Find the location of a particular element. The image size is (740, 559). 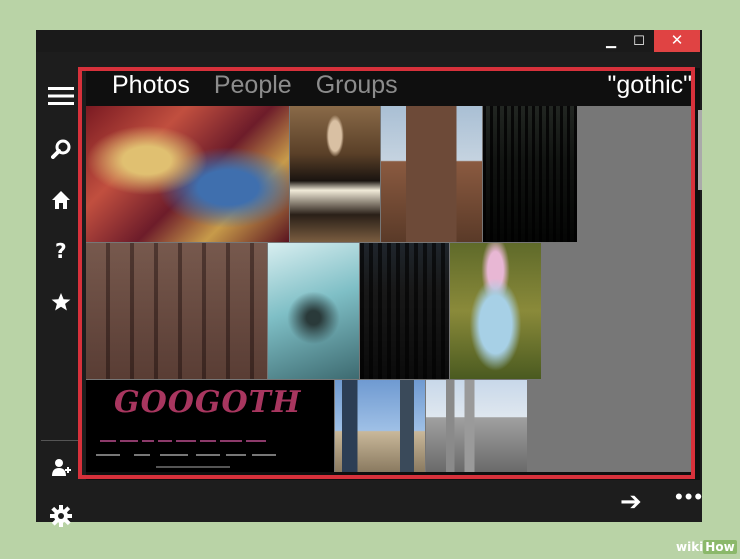

wikihow-watermark: wiki How is located at coordinates (706, 547).